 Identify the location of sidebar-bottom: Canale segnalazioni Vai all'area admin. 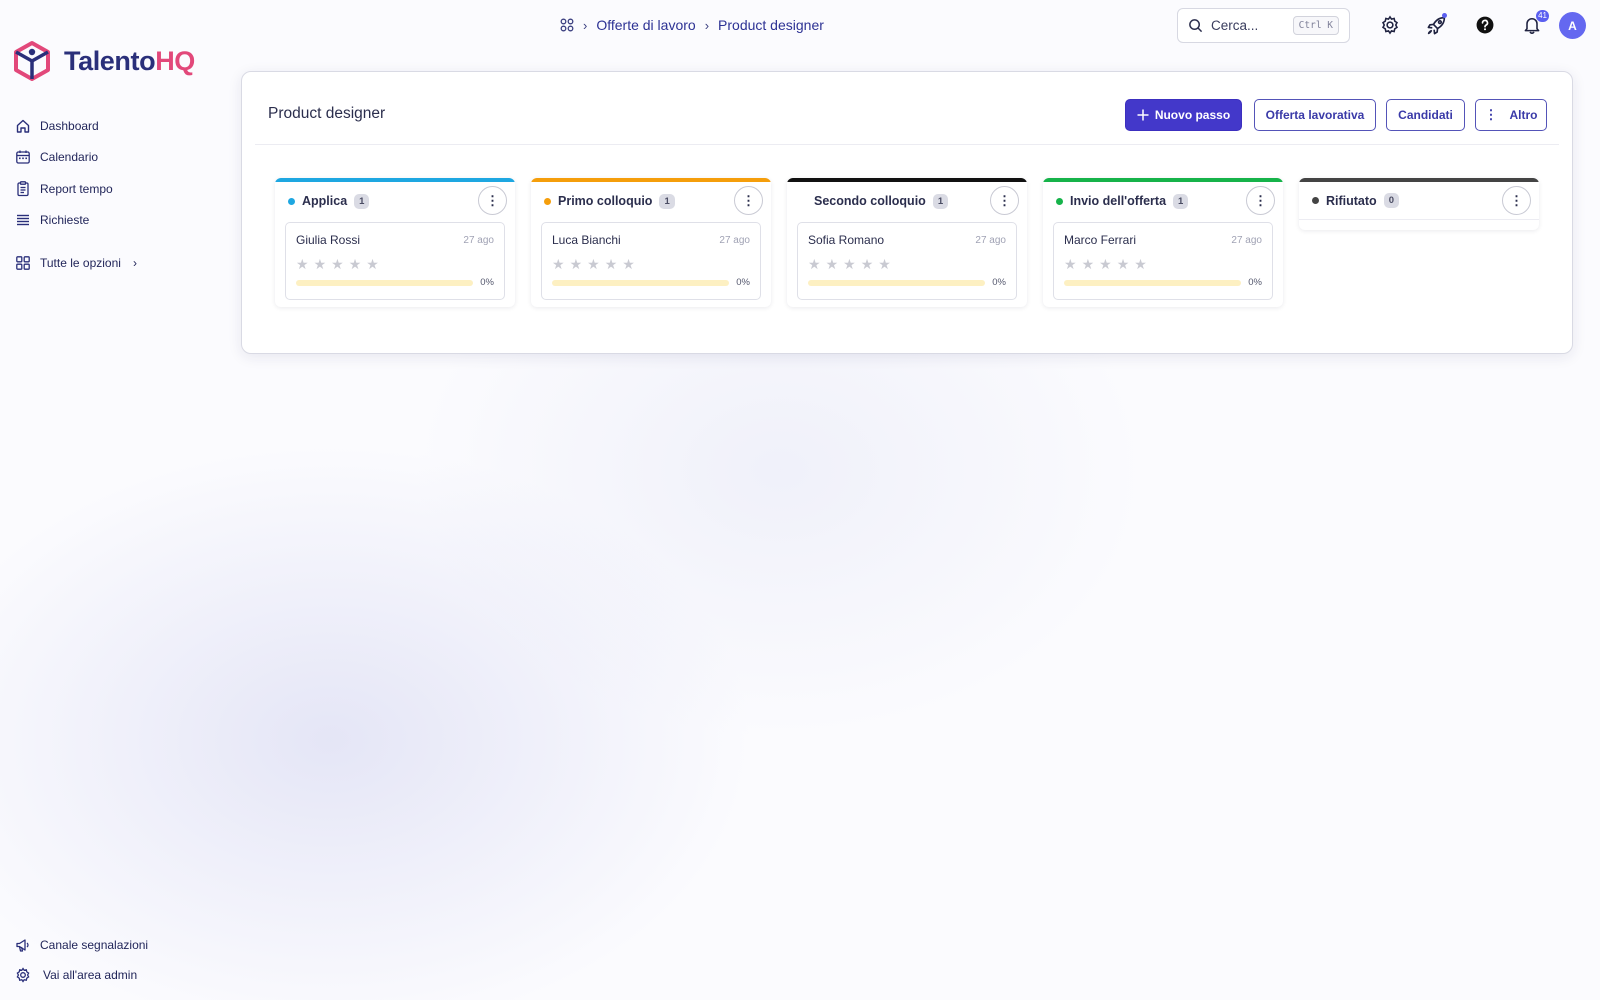
(120, 960).